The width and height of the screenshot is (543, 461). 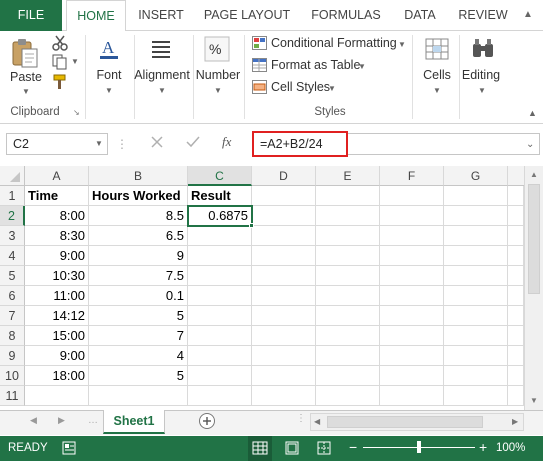 What do you see at coordinates (57, 216) in the screenshot?
I see `cell-a2: 8:00` at bounding box center [57, 216].